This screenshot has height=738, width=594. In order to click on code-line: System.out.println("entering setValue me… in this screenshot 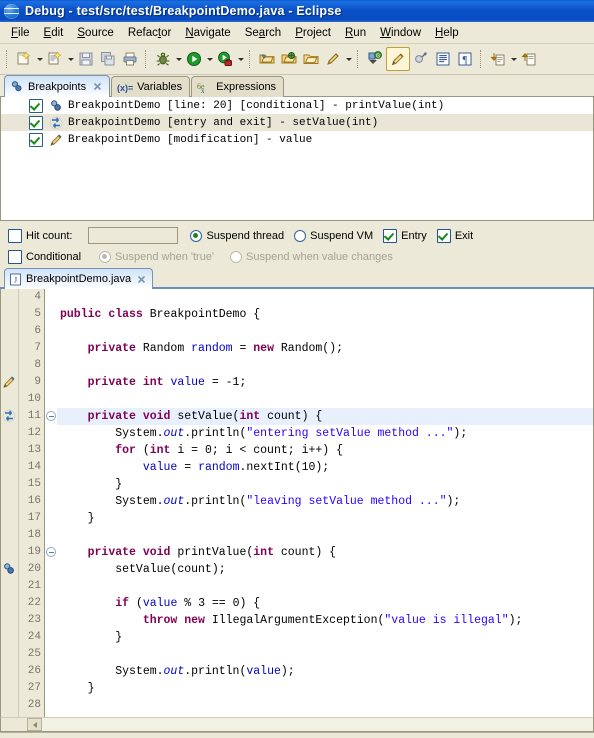, I will do `click(325, 433)`.